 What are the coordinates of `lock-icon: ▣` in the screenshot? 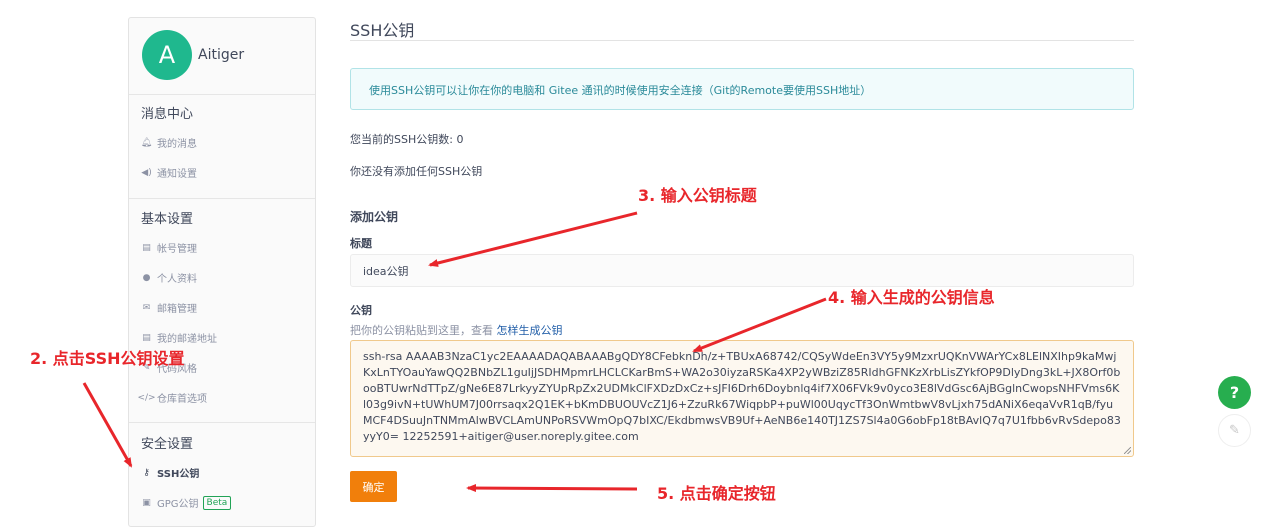 It's located at (146, 502).